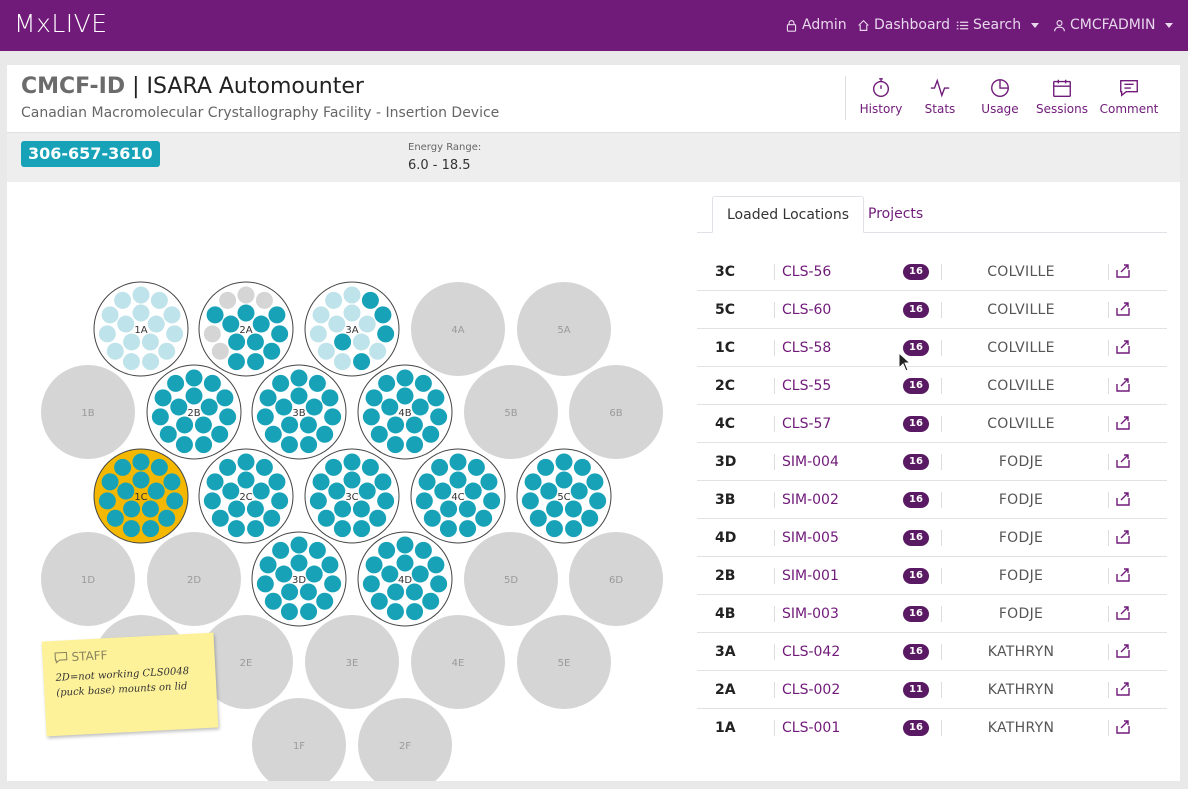 This screenshot has height=789, width=1188. Describe the element at coordinates (458, 662) in the screenshot. I see `puck-4e: 4E` at that location.